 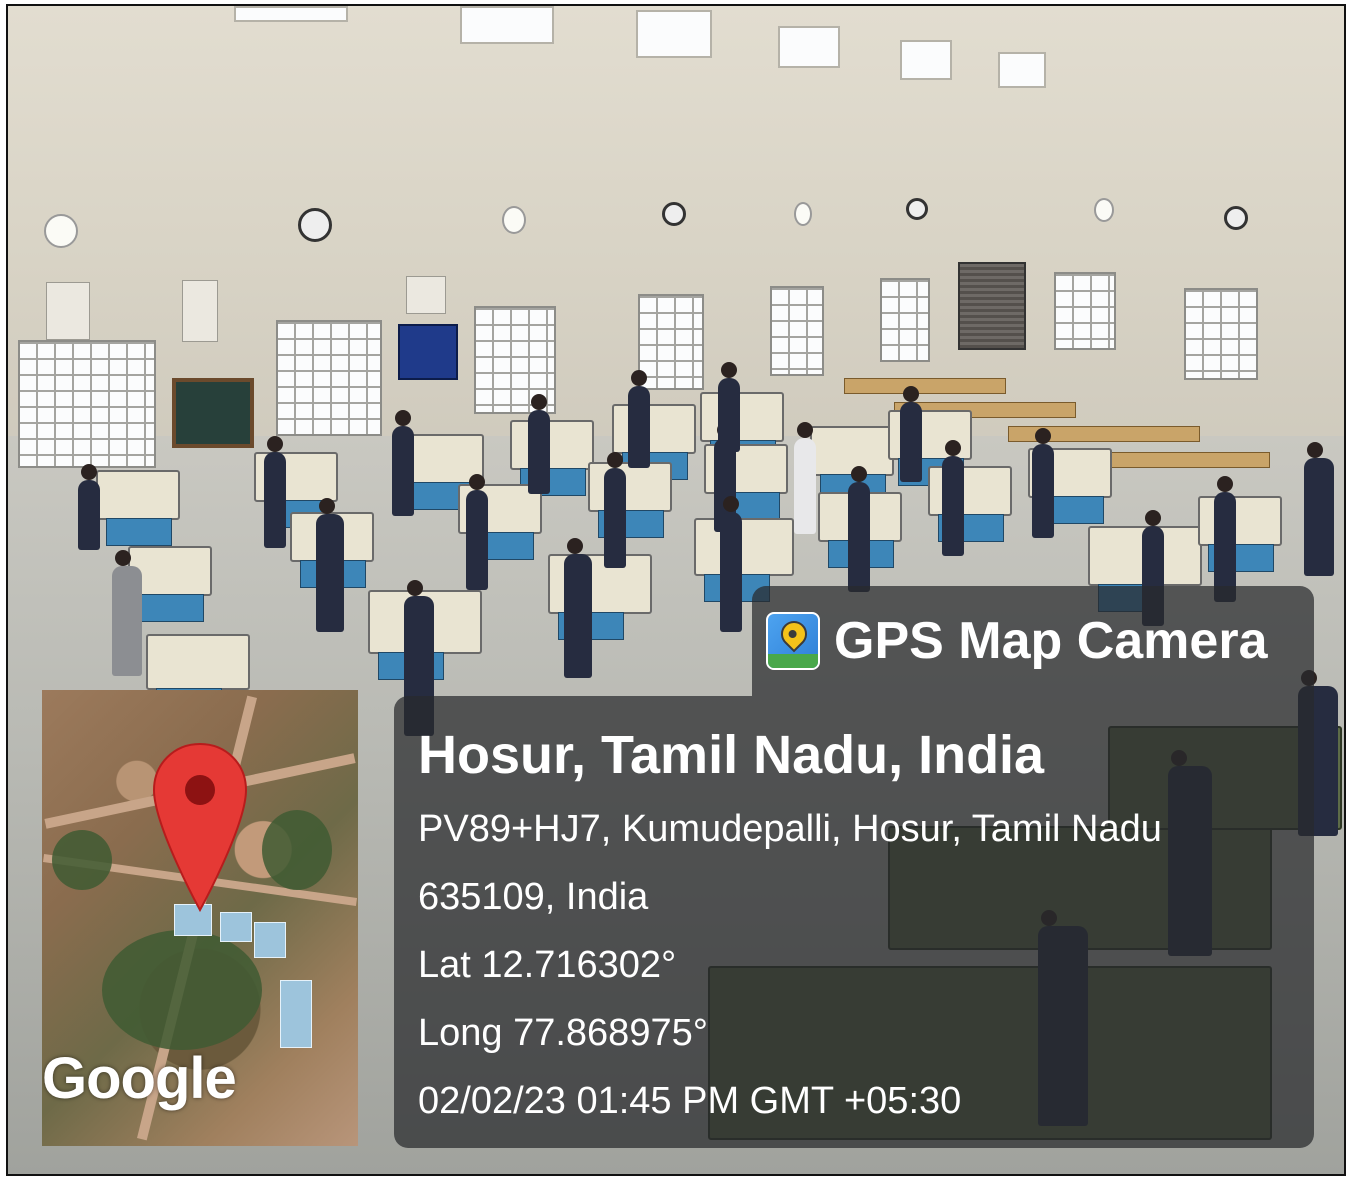 I want to click on work-bench, so click(x=925, y=386).